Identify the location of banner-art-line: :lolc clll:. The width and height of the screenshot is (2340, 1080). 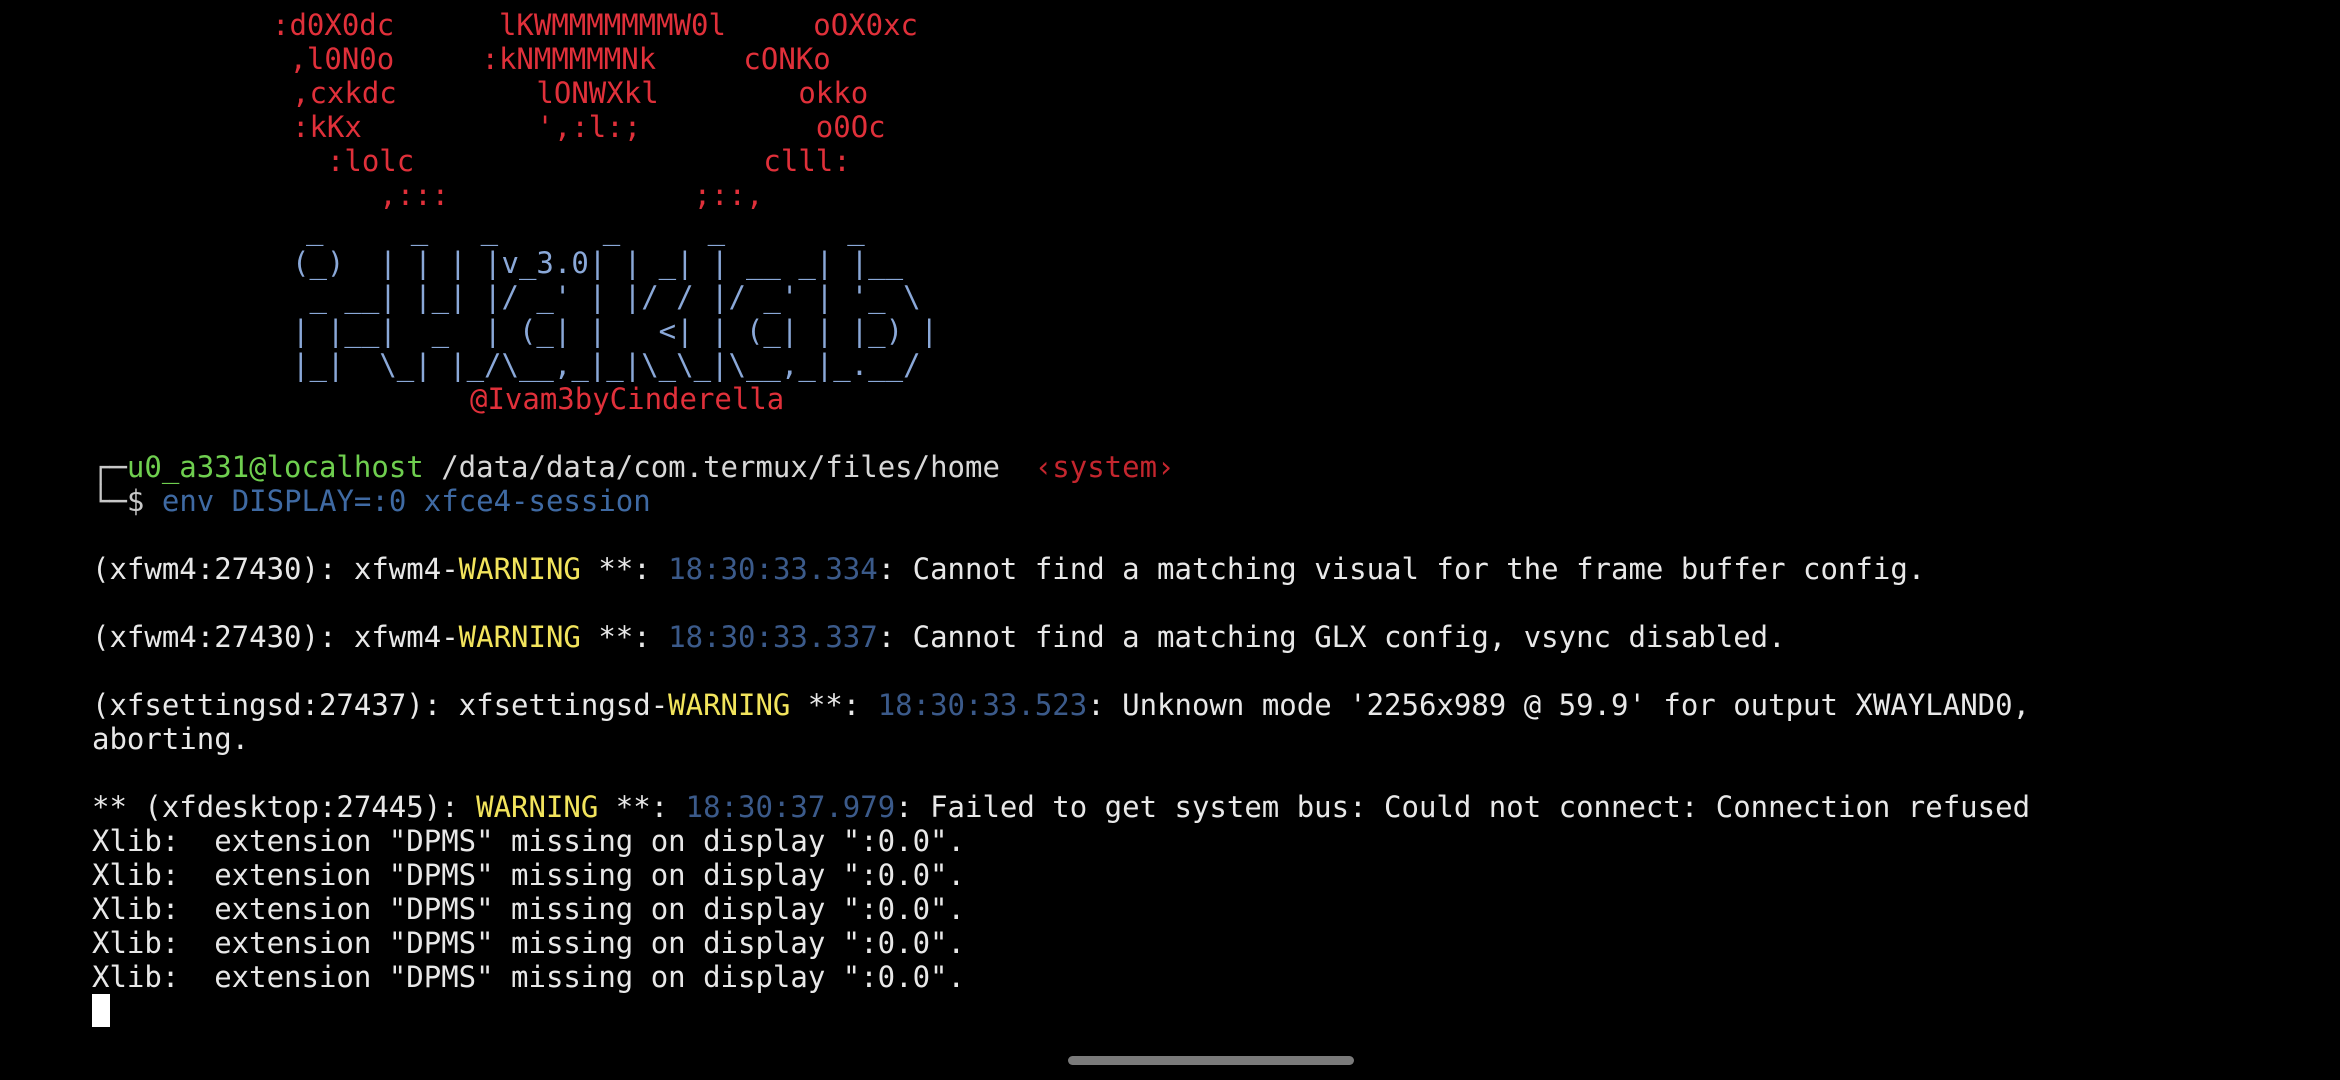
(571, 161).